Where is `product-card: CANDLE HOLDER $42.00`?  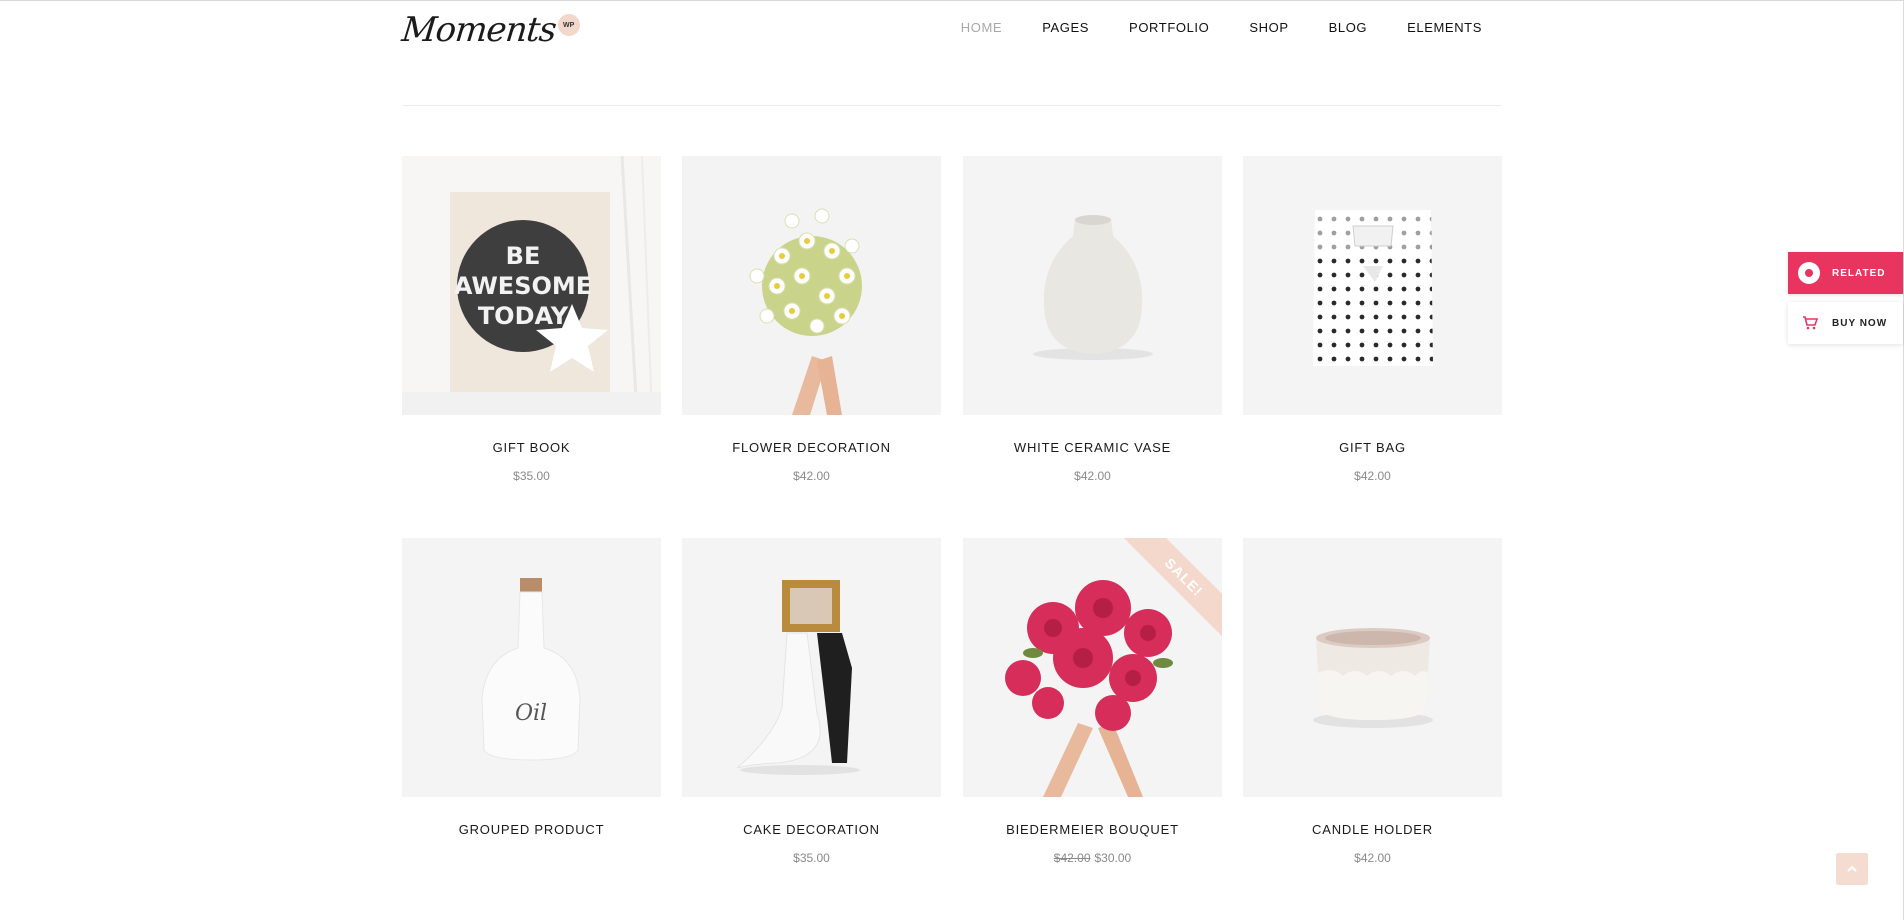 product-card: CANDLE HOLDER $42.00 is located at coordinates (1372, 701).